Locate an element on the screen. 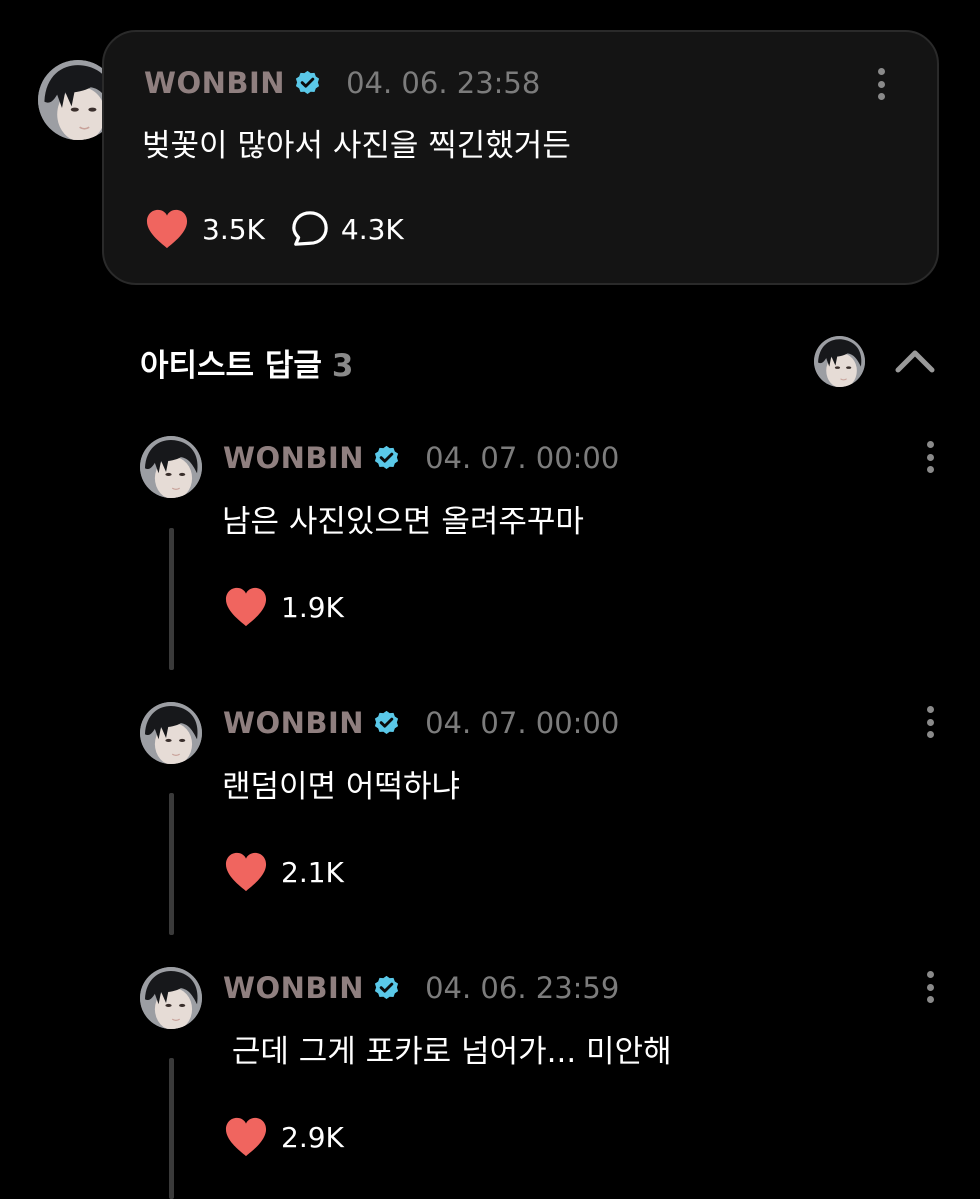 This screenshot has width=980, height=1199. reply-stats: 1.9K is located at coordinates (283, 607).